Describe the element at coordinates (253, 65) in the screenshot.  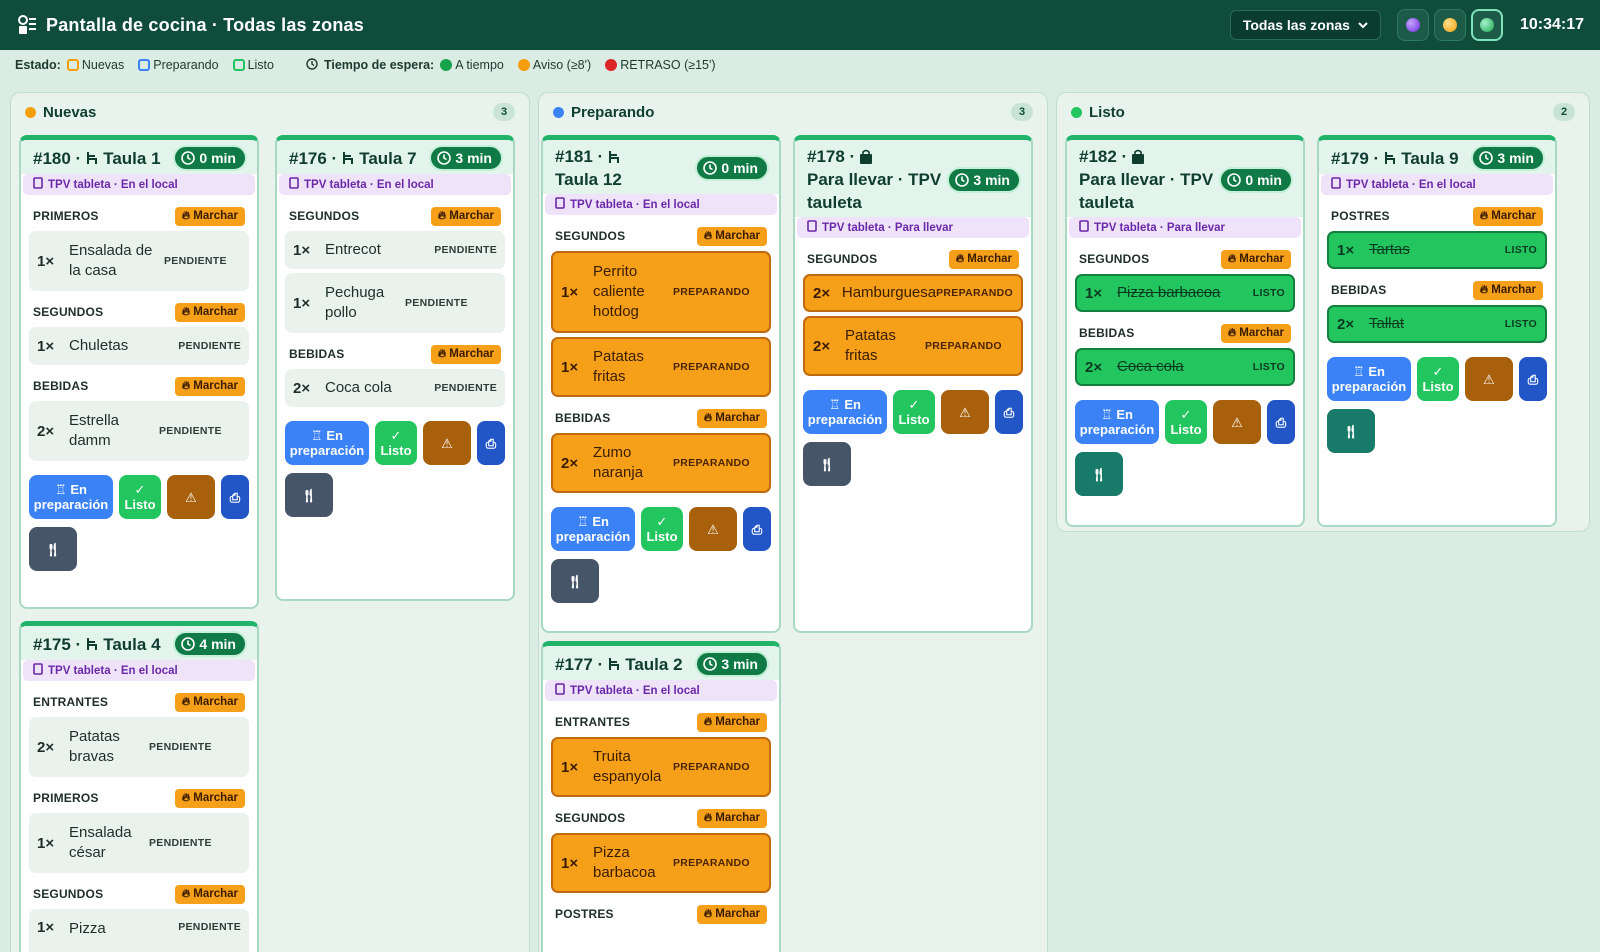
I see `legend-listo: Listo` at that location.